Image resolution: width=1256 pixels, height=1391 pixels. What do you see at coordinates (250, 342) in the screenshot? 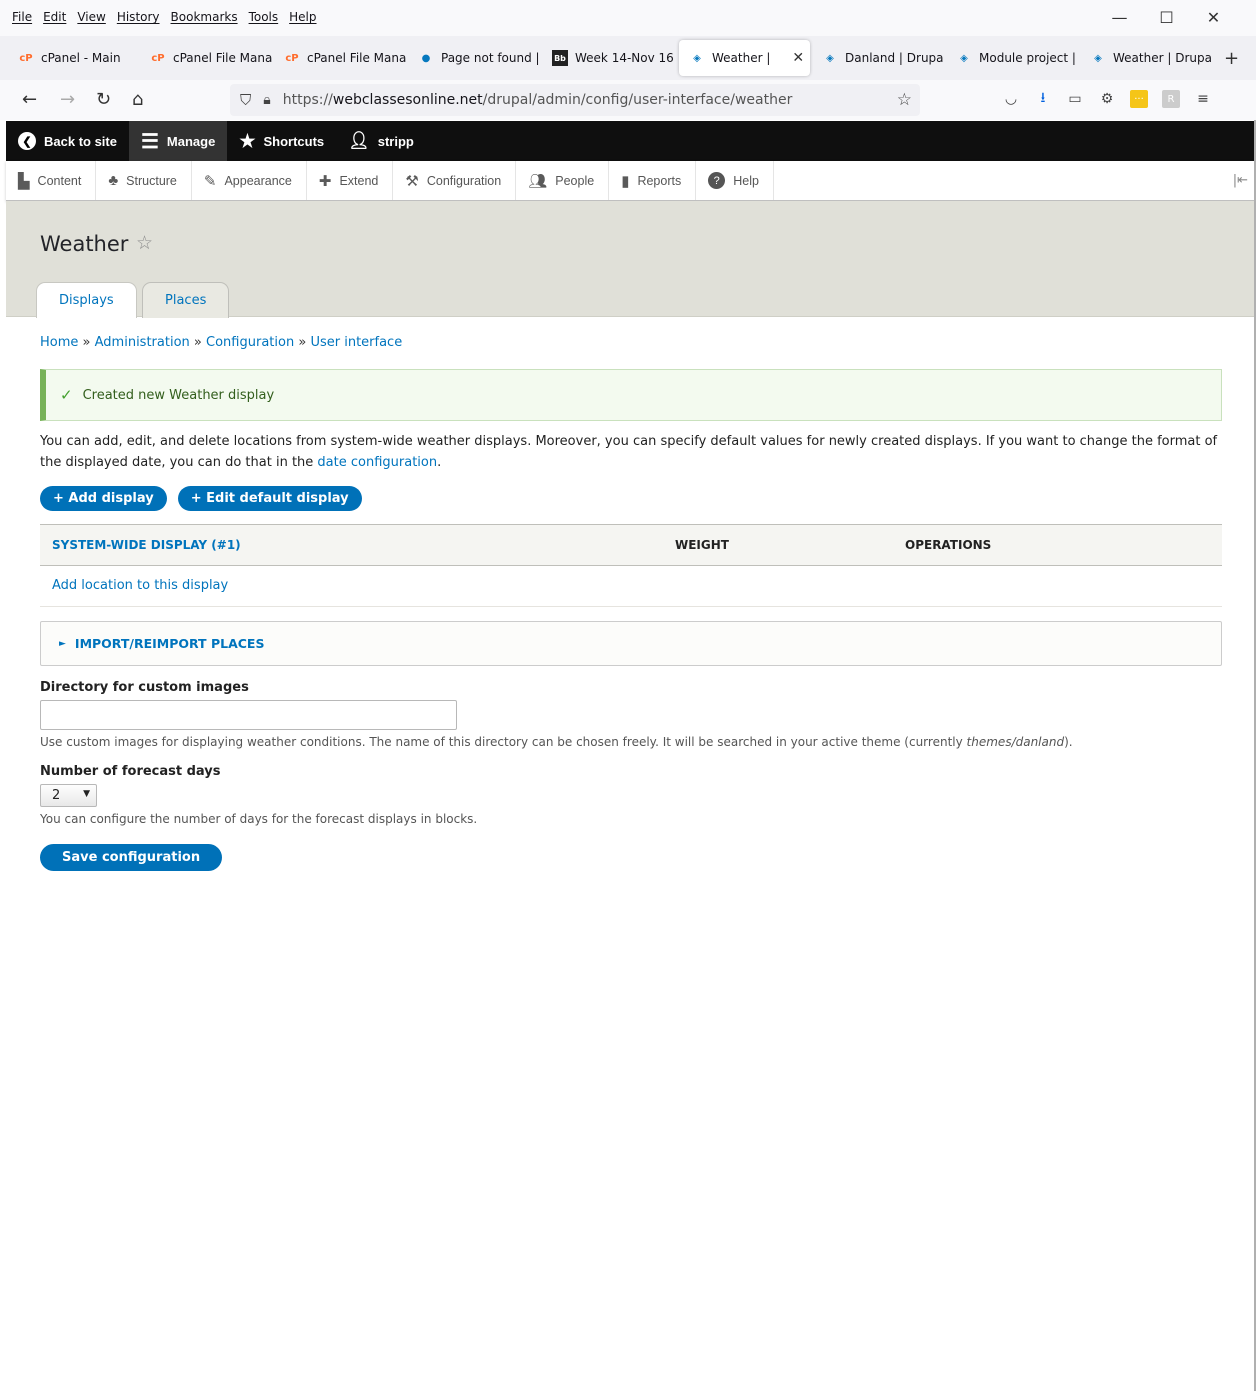
I see `breadcrumb-configuration: Configuration` at bounding box center [250, 342].